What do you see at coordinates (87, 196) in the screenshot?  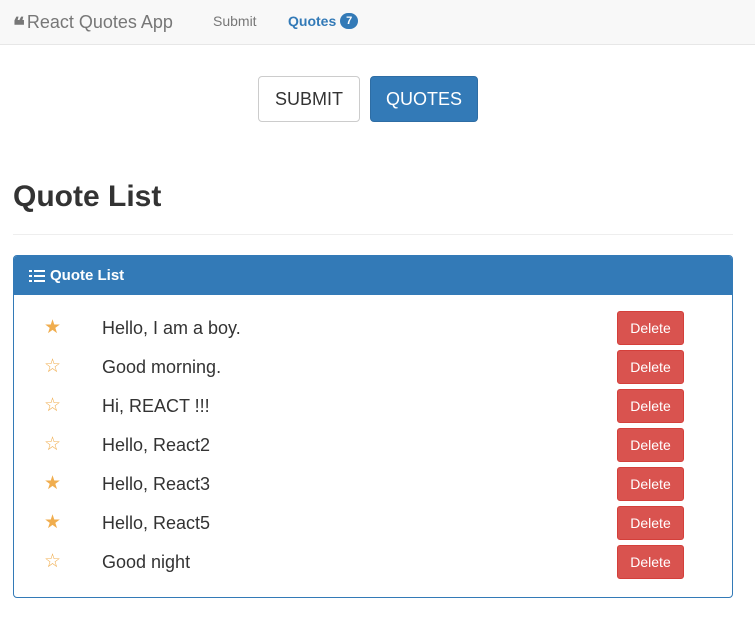 I see `page-title: Quote List` at bounding box center [87, 196].